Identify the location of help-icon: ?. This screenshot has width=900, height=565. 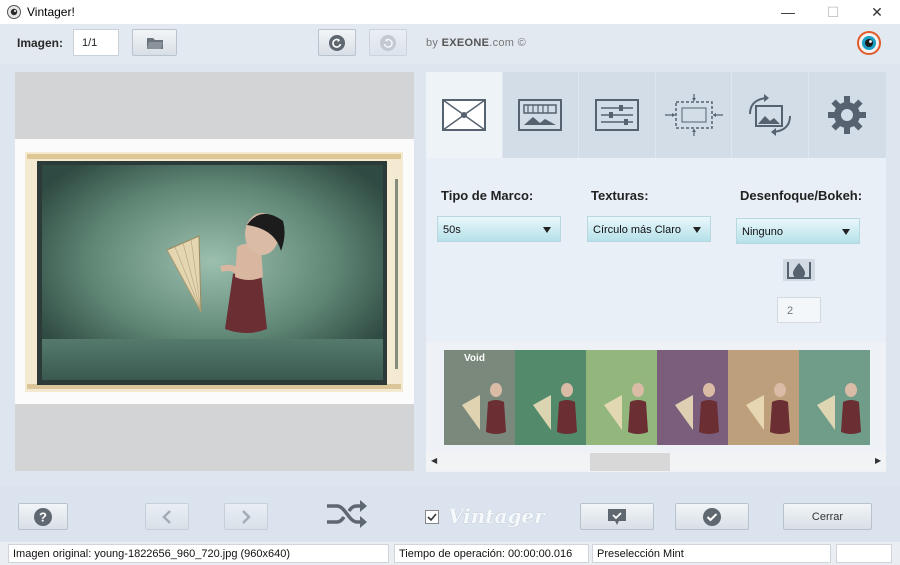
(43, 516).